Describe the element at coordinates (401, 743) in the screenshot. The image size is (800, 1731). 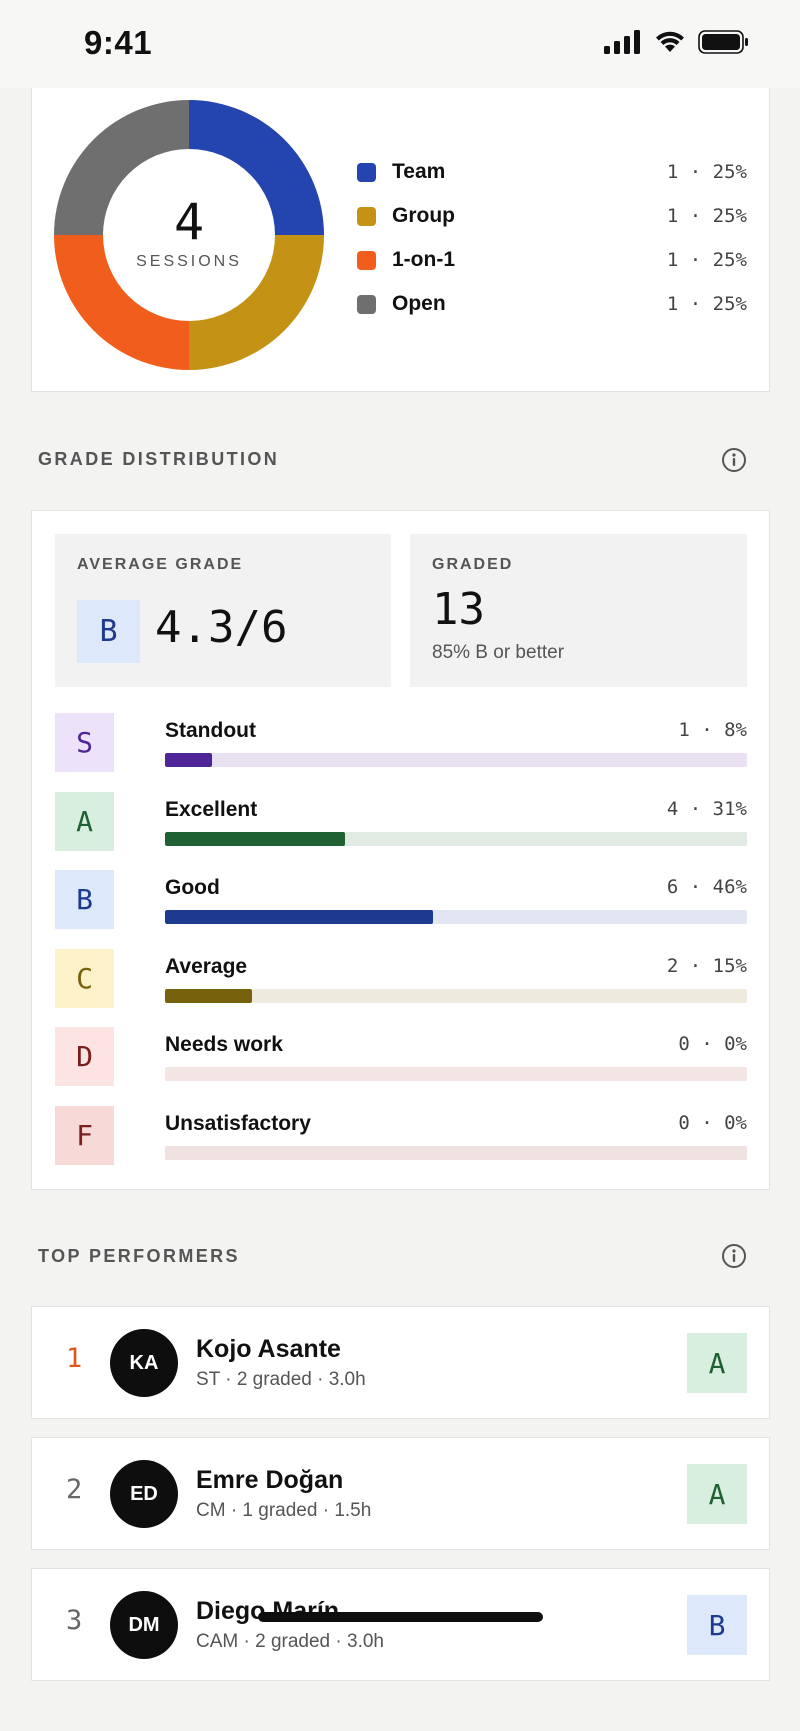
I see `grade-row-s: S Standout 1 · 8%` at that location.